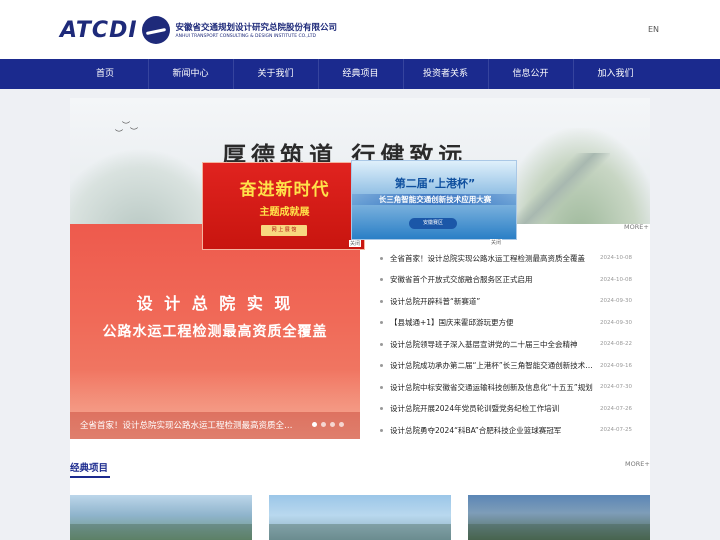 The height and width of the screenshot is (540, 720). What do you see at coordinates (494, 408) in the screenshot?
I see `news-title: 设计总院开展2024年党员轮训暨党务纪检工作培训` at bounding box center [494, 408].